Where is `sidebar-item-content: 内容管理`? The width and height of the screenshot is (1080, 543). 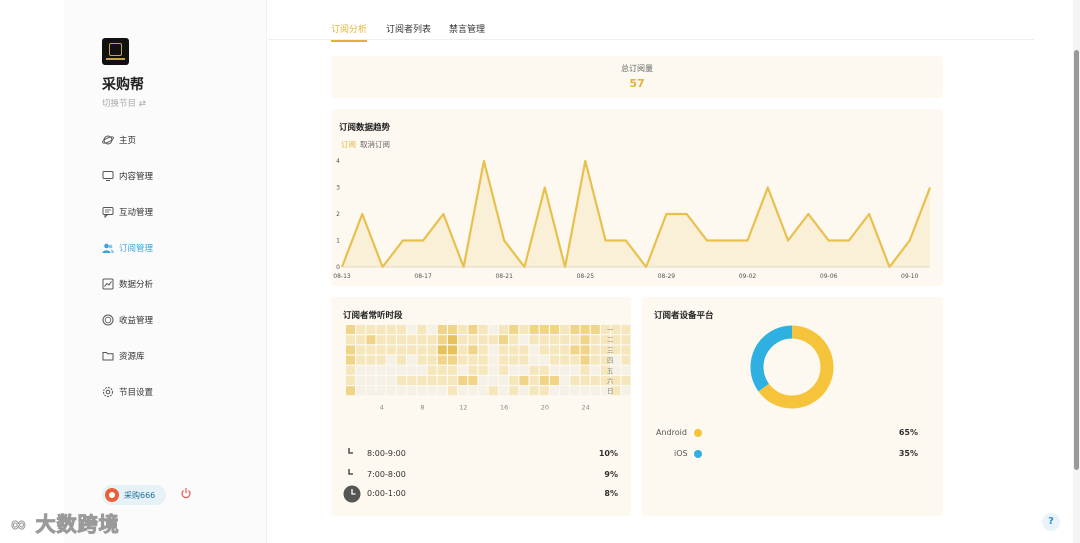 sidebar-item-content: 内容管理 is located at coordinates (177, 176).